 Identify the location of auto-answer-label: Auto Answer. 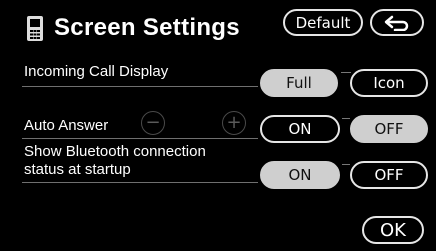
(66, 125).